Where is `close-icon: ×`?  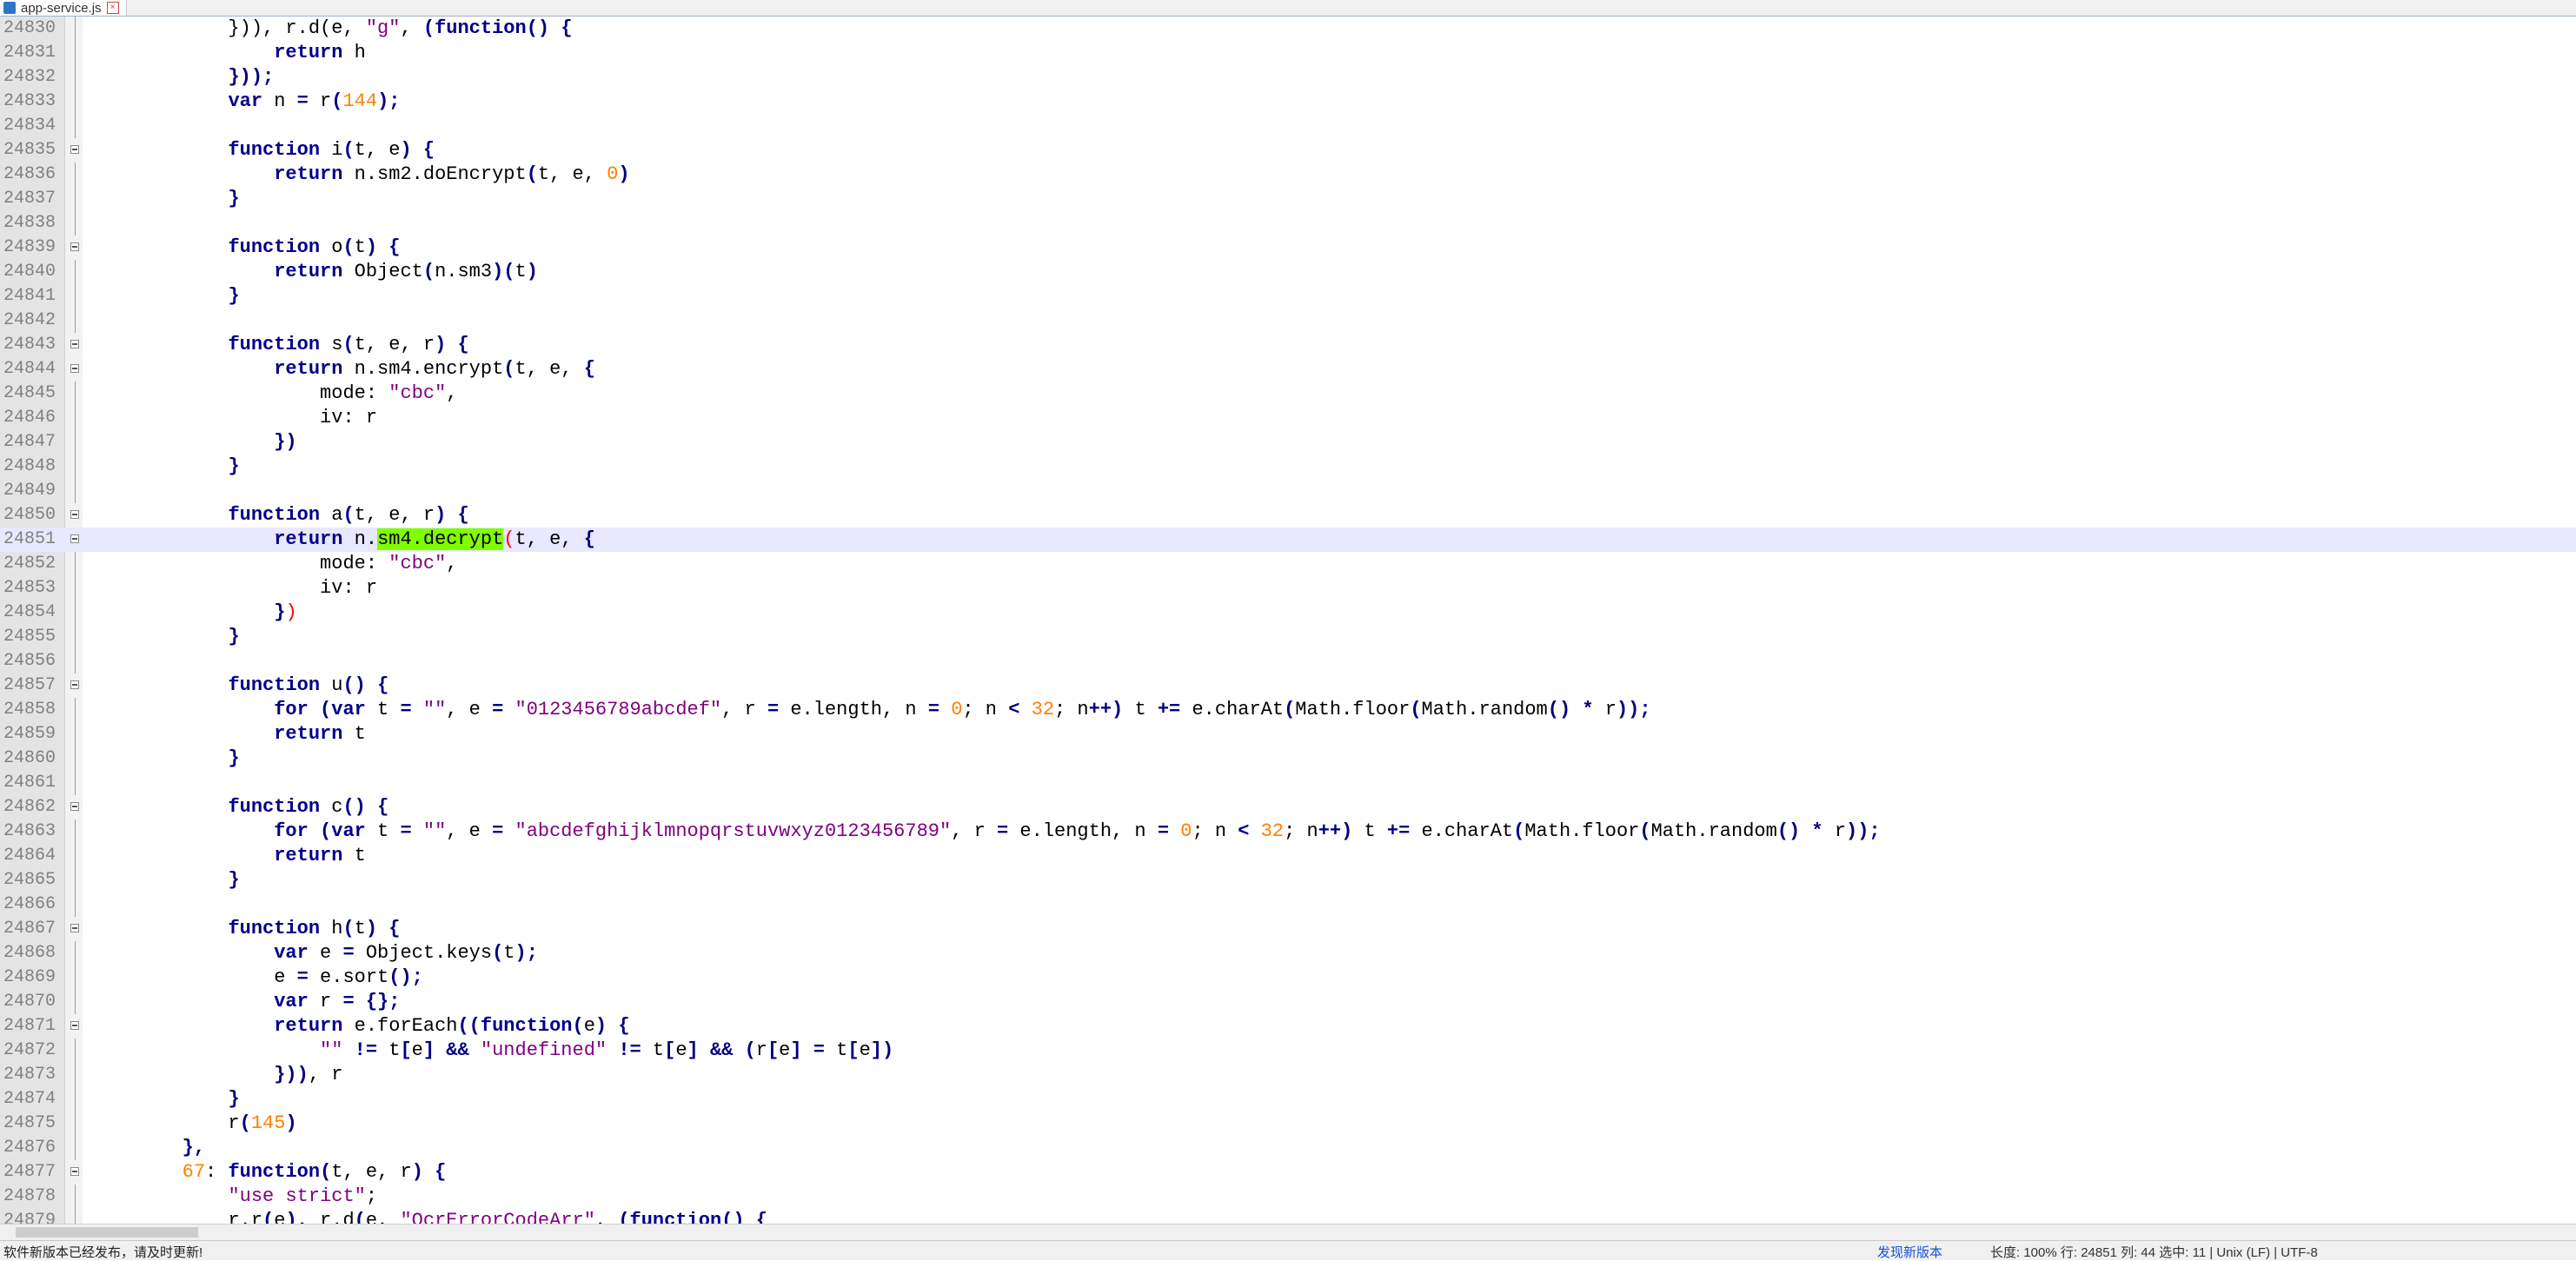 close-icon: × is located at coordinates (112, 8).